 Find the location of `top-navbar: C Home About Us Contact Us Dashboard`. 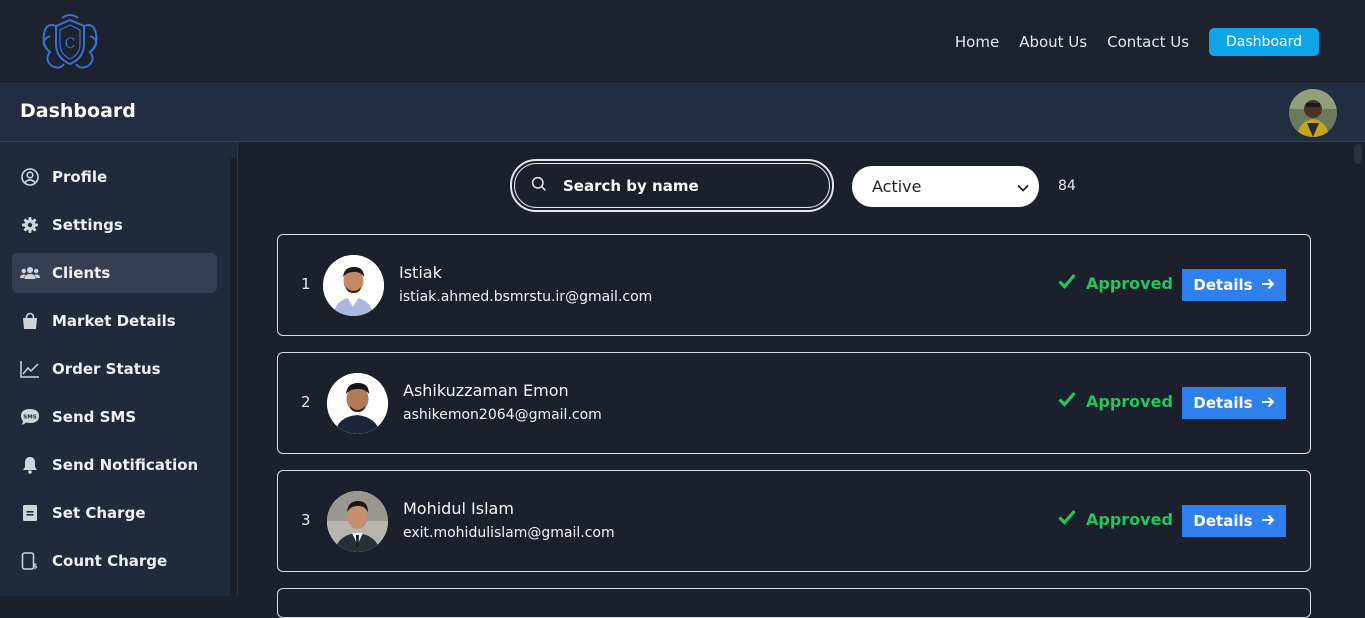

top-navbar: C Home About Us Contact Us Dashboard is located at coordinates (682, 42).